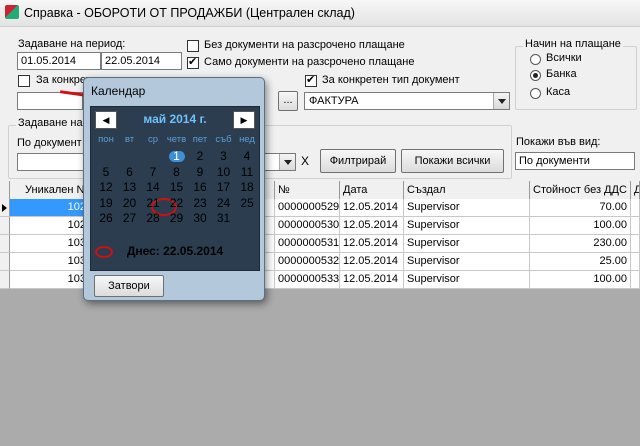 This screenshot has width=640, height=446. I want to click on calendar-day: 28, so click(153, 218).